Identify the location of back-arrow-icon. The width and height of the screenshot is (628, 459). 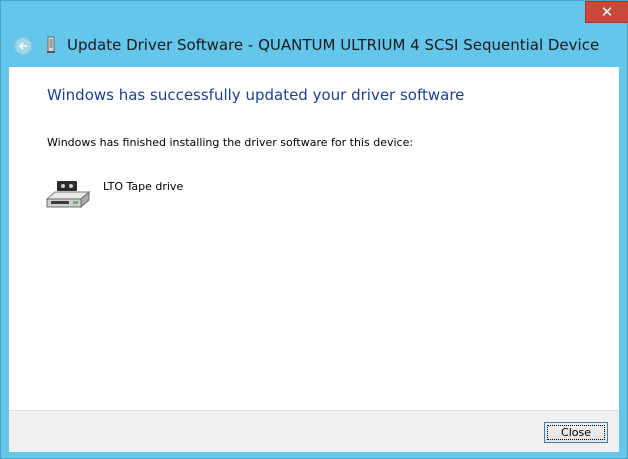
(22, 46).